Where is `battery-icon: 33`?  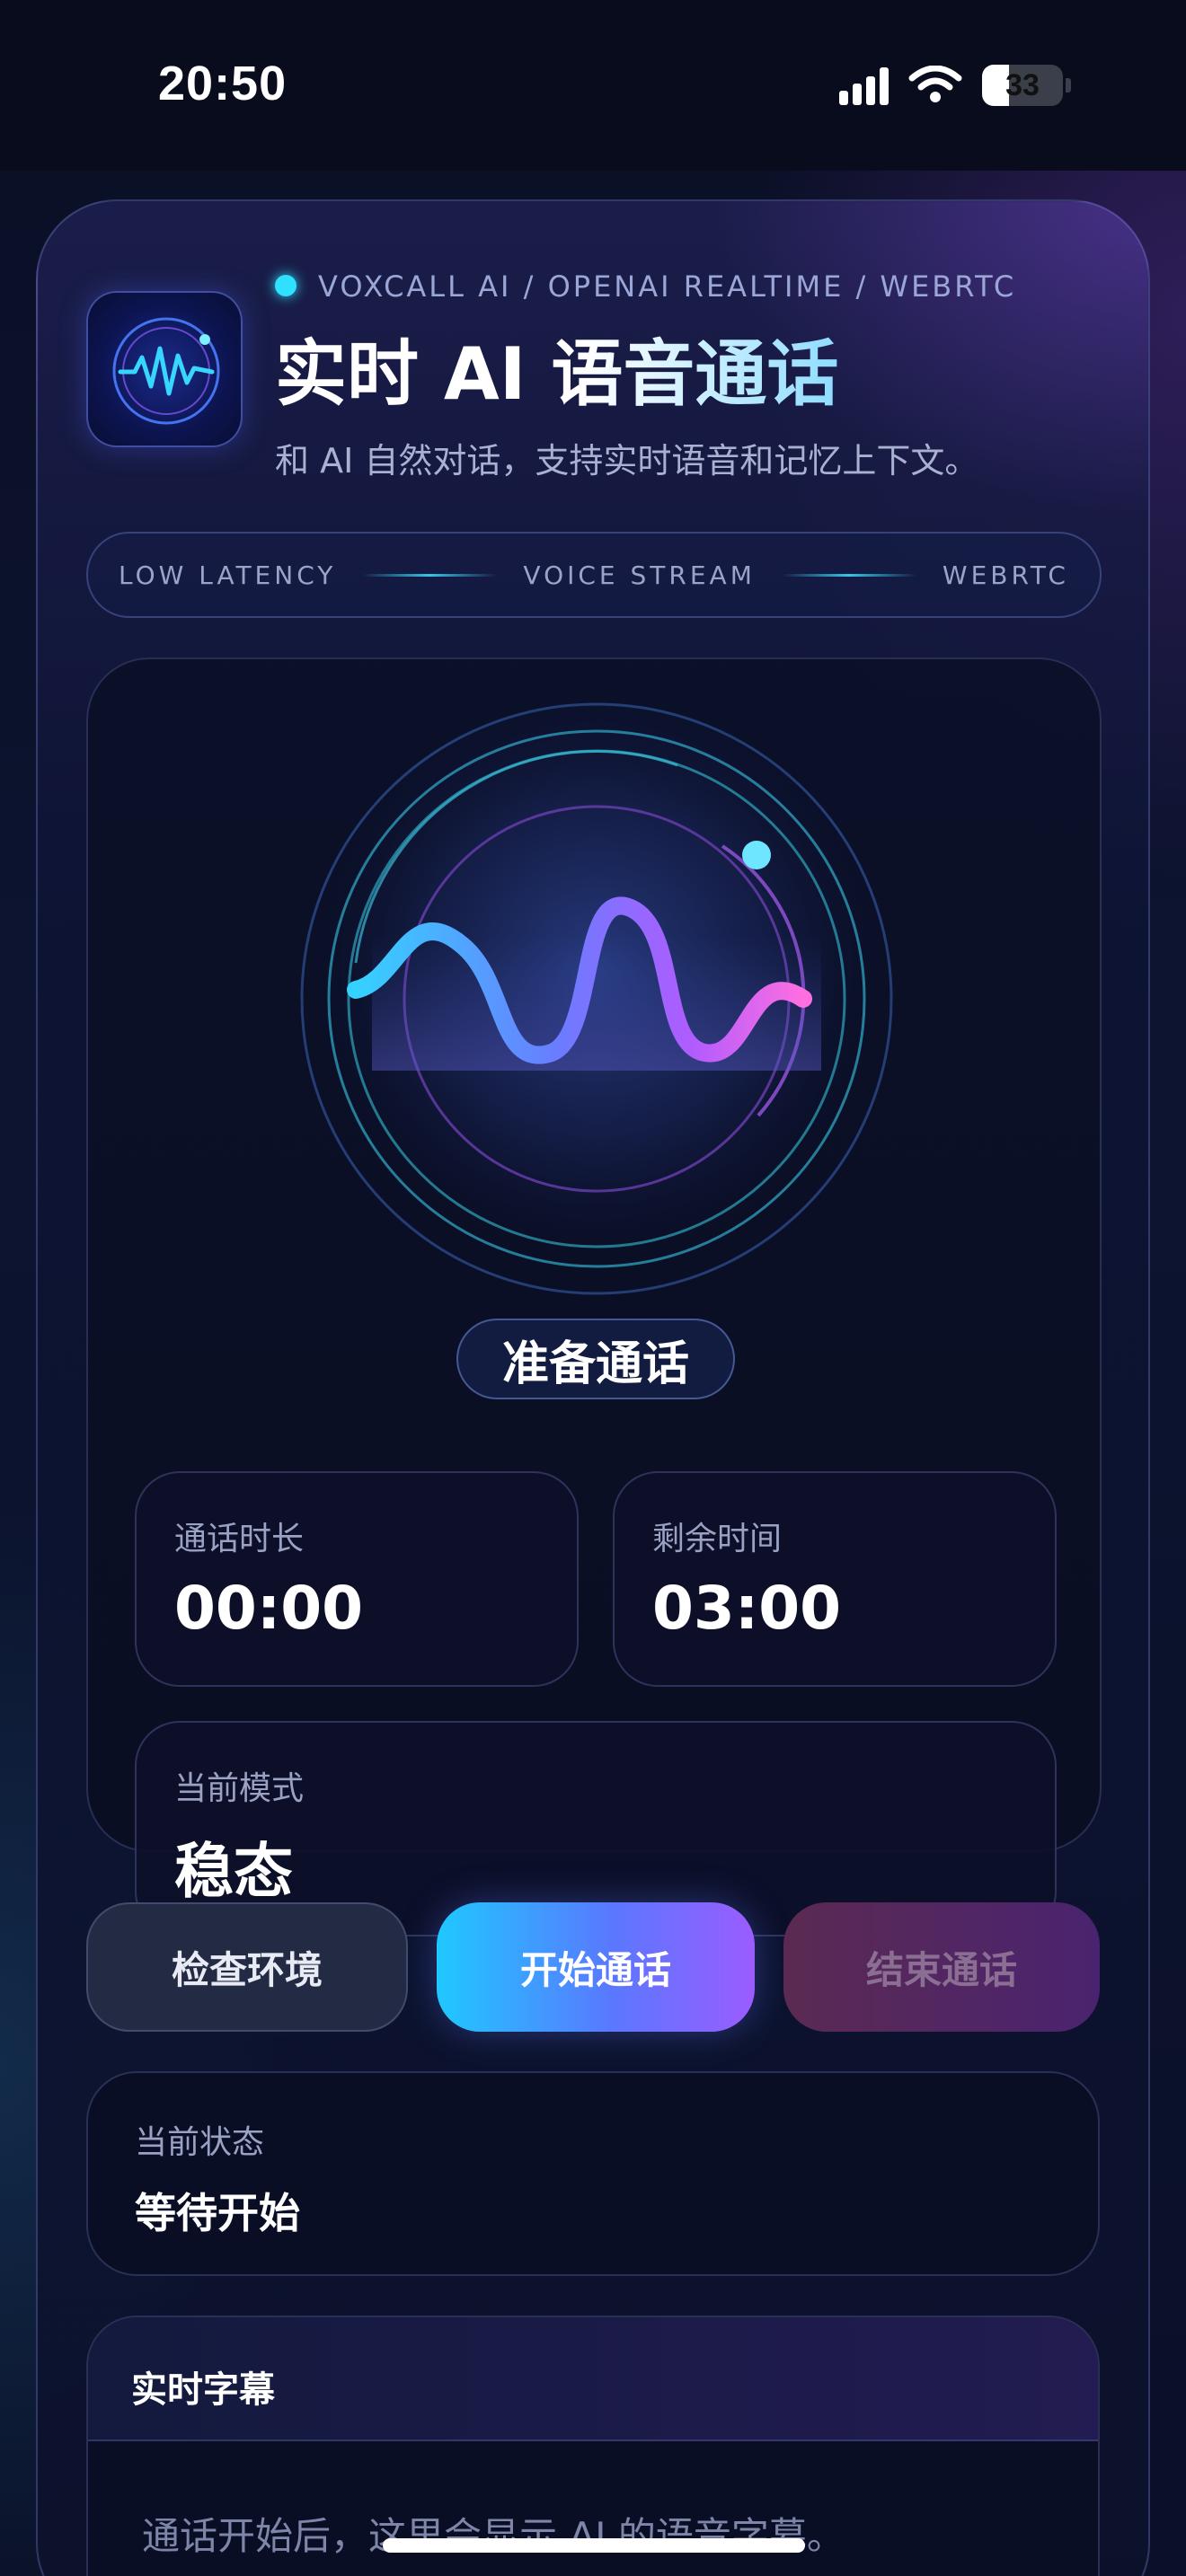
battery-icon: 33 is located at coordinates (1022, 85).